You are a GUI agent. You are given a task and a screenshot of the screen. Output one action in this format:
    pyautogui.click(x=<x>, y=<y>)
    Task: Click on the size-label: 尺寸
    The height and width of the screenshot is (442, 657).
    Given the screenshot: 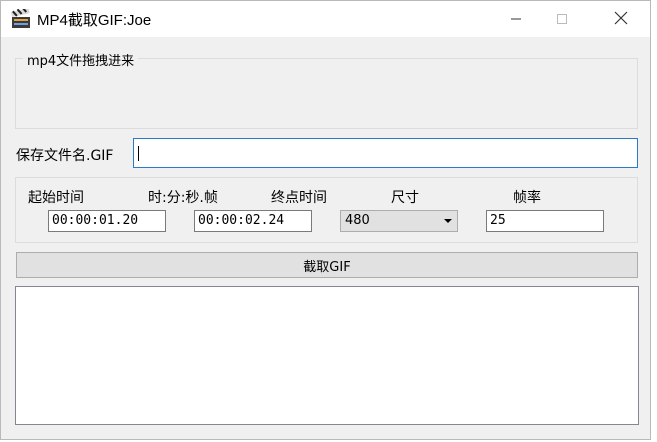 What is the action you would take?
    pyautogui.click(x=405, y=198)
    